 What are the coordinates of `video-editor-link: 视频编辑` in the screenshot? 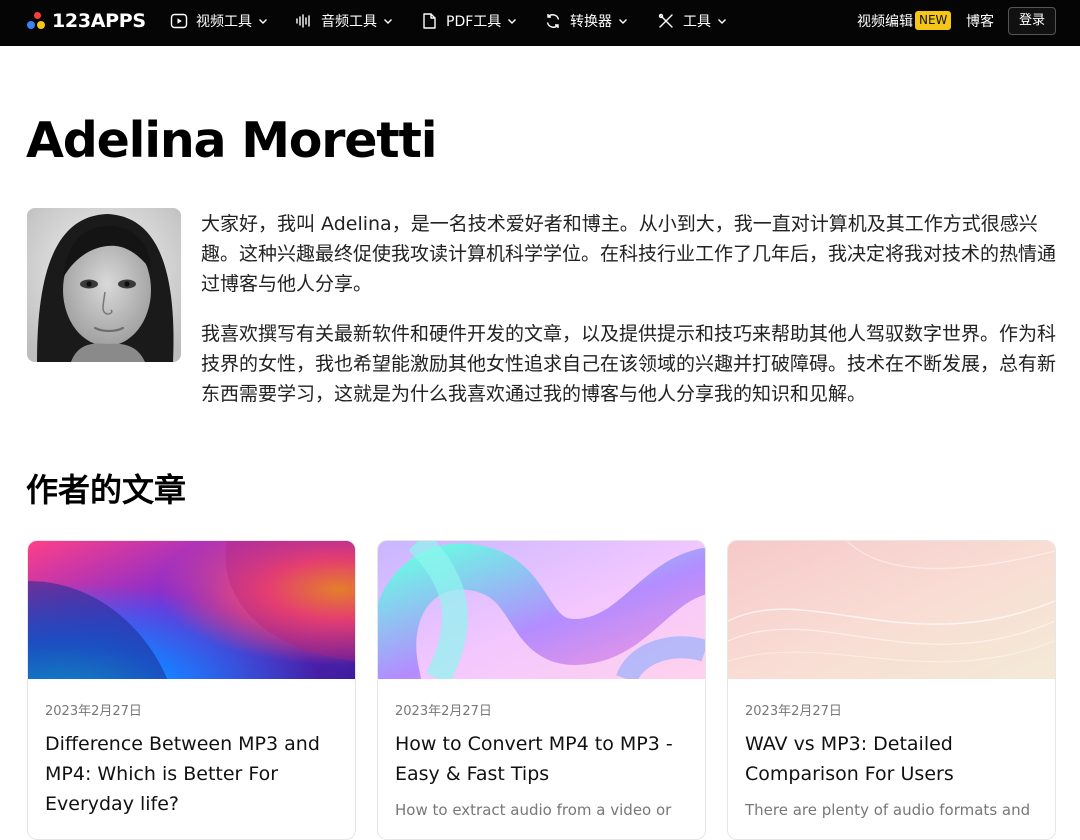 It's located at (885, 21).